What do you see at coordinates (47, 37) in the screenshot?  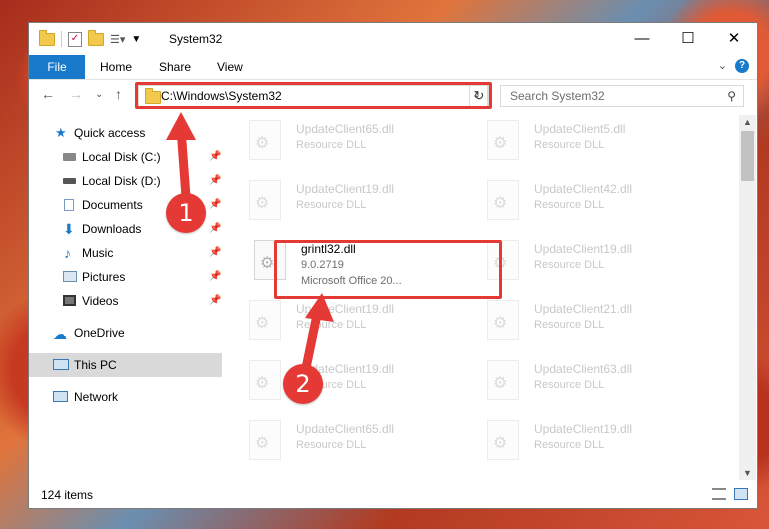 I see `folder-icon` at bounding box center [47, 37].